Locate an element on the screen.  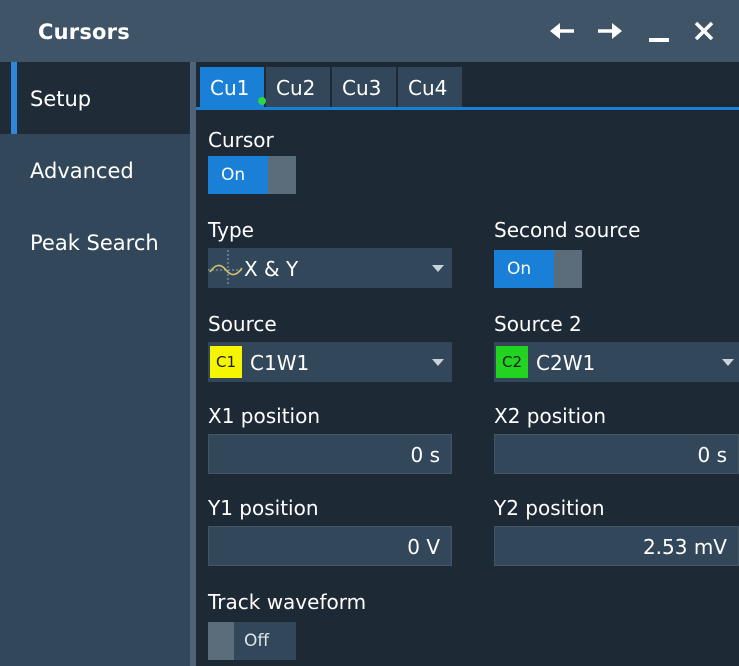
cursor-tab-strip: Cu1 Cu2 Cu3 Cu4 is located at coordinates (467, 85).